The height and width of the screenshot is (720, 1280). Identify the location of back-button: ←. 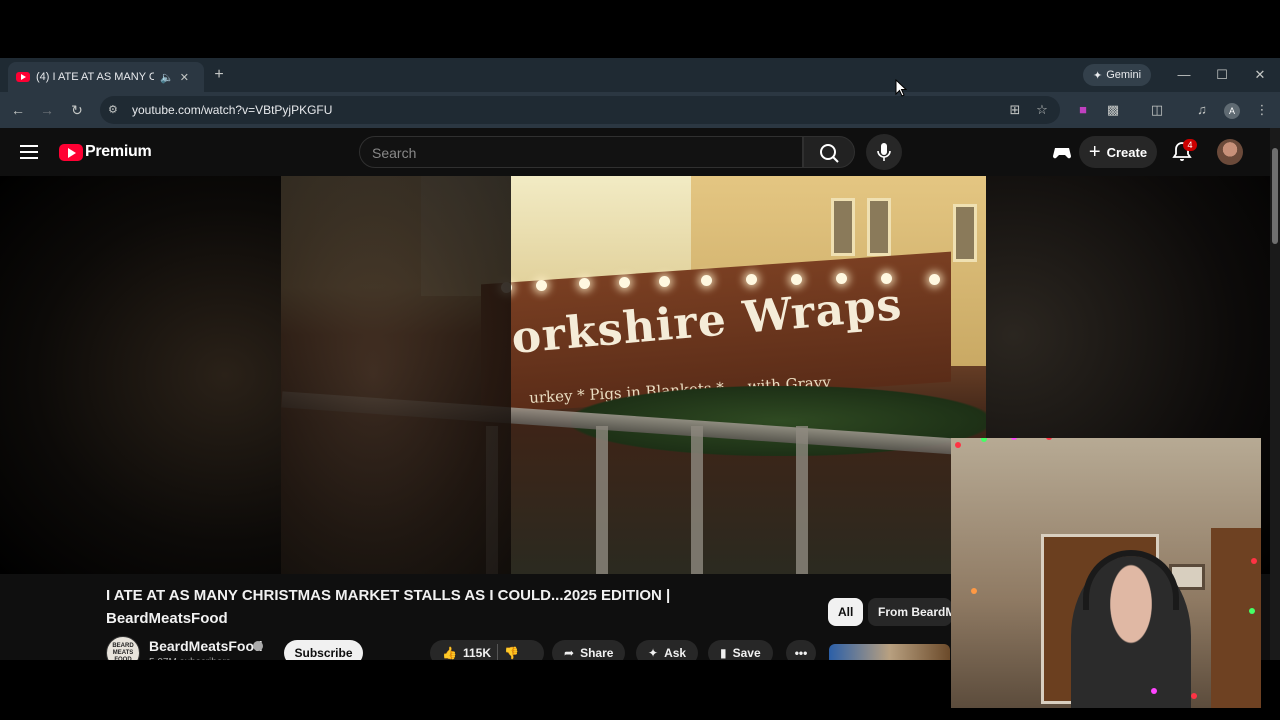
(18, 110).